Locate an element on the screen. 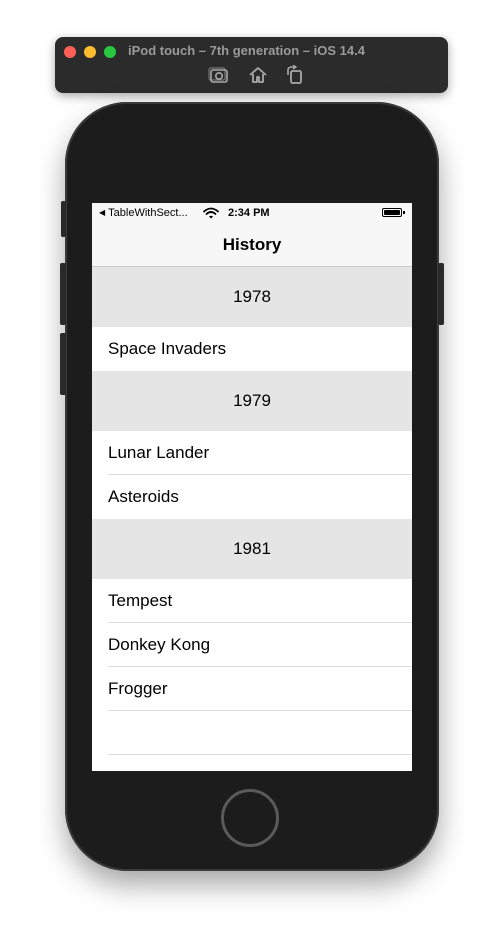 Image resolution: width=504 pixels, height=946 pixels. rotate-icon is located at coordinates (295, 74).